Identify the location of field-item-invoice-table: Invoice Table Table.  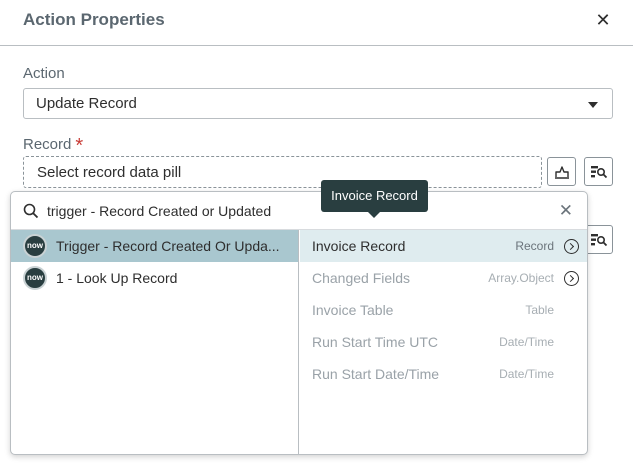
(443, 310).